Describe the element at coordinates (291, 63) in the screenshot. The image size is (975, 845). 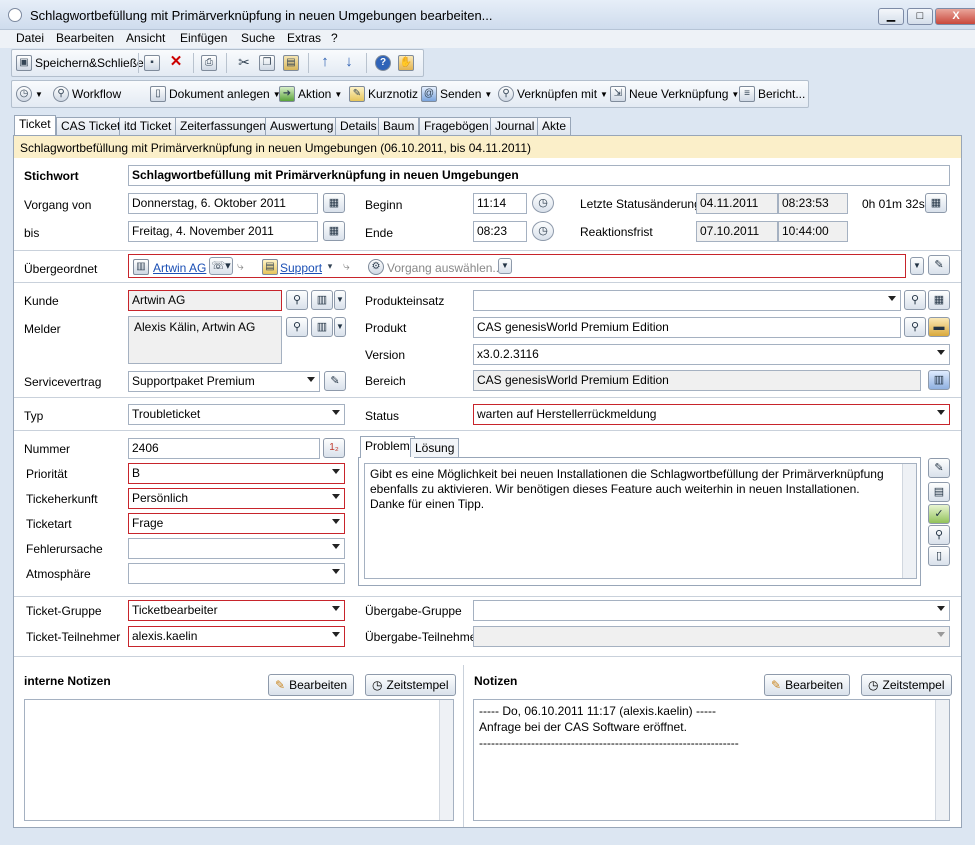
I see `paste-icon: ▤` at that location.